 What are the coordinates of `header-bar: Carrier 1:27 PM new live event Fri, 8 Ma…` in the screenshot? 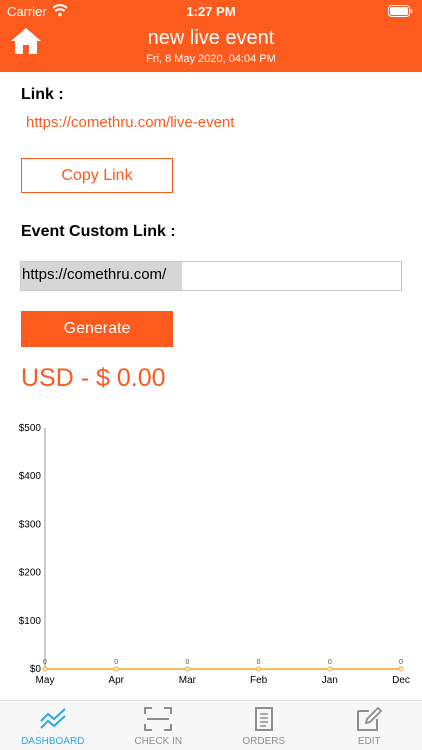 It's located at (211, 36).